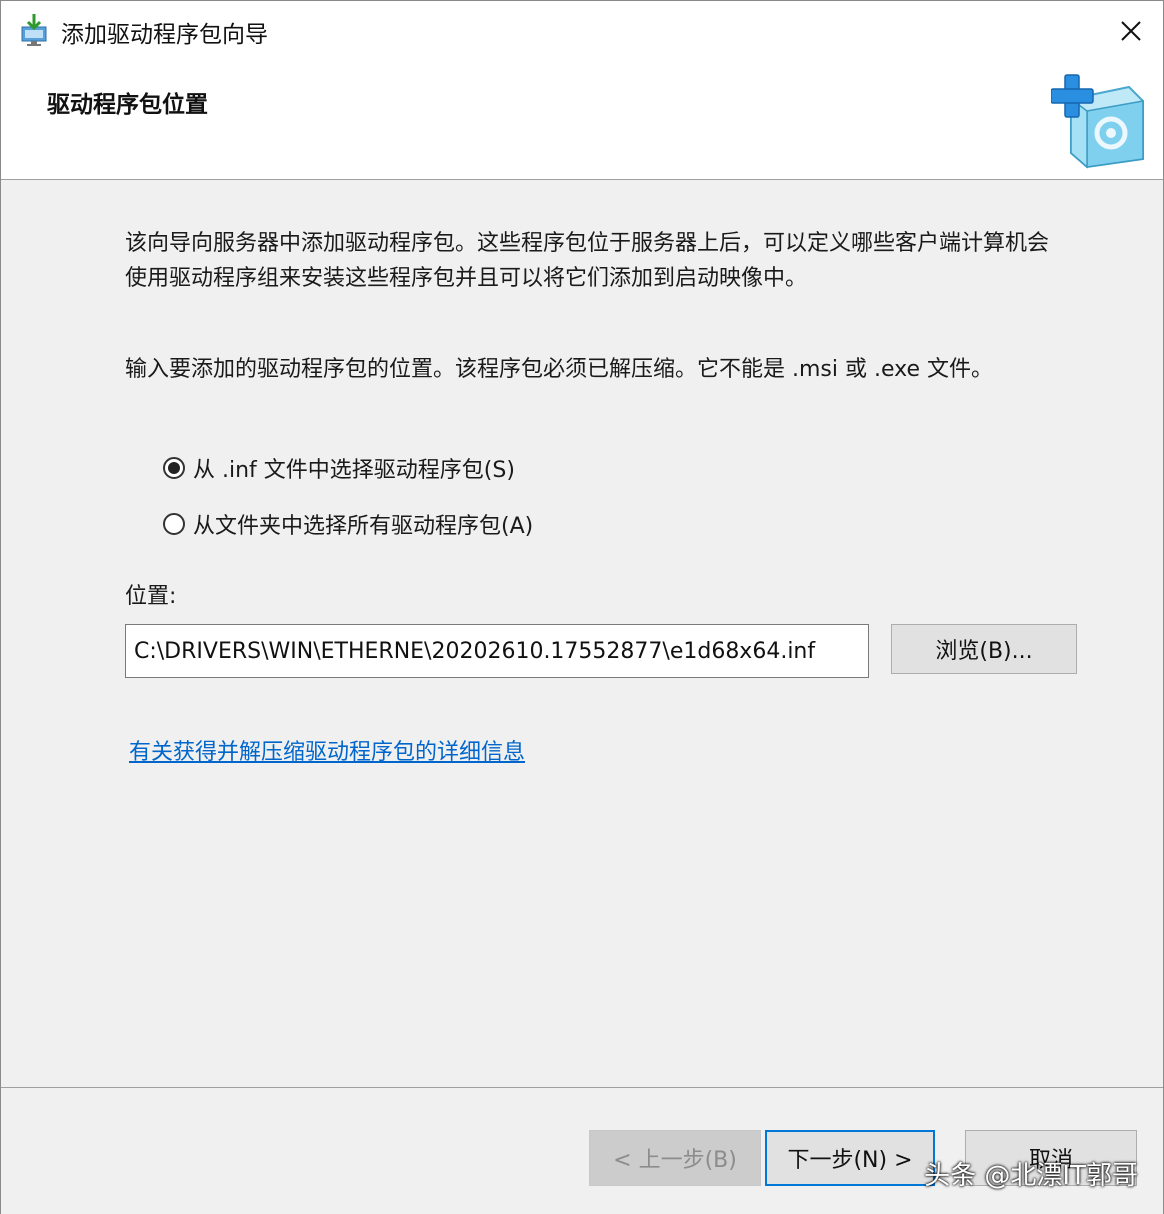 This screenshot has width=1164, height=1214. I want to click on back-button: < 上一步(B), so click(675, 1158).